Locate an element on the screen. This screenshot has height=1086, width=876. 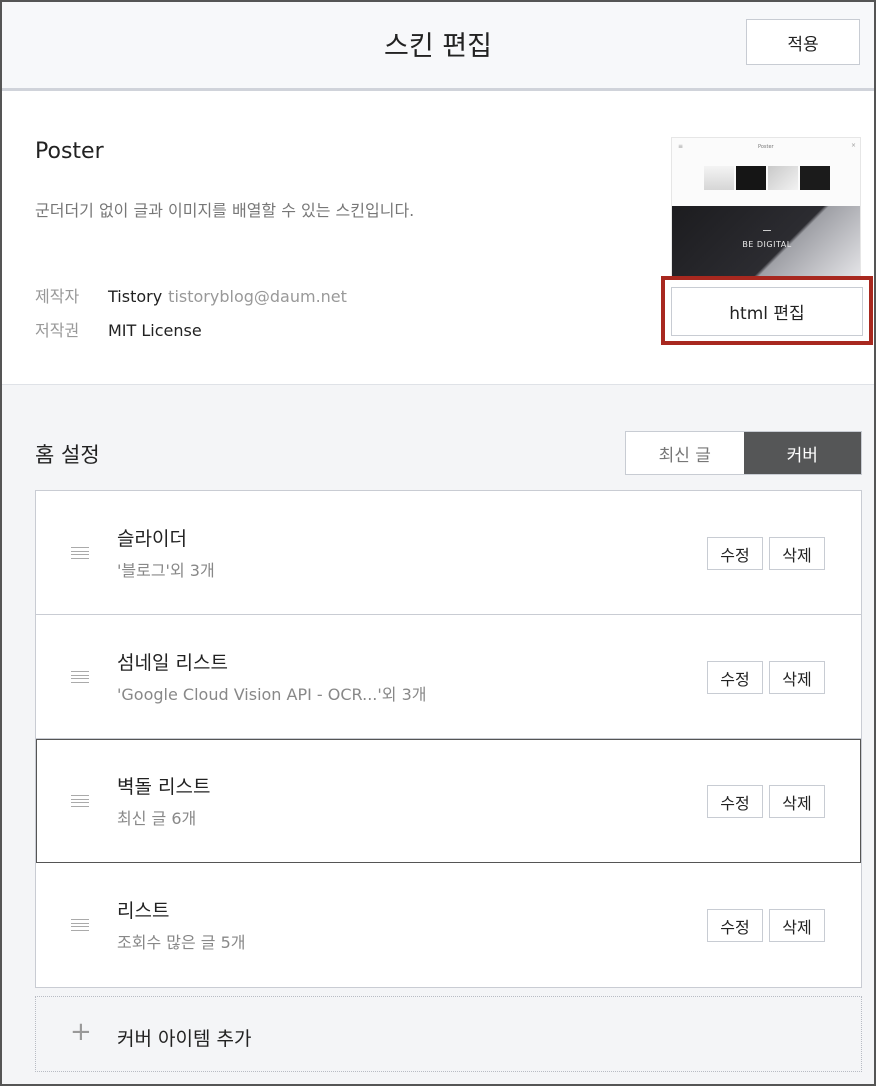
author-label: 제작자 is located at coordinates (57, 296).